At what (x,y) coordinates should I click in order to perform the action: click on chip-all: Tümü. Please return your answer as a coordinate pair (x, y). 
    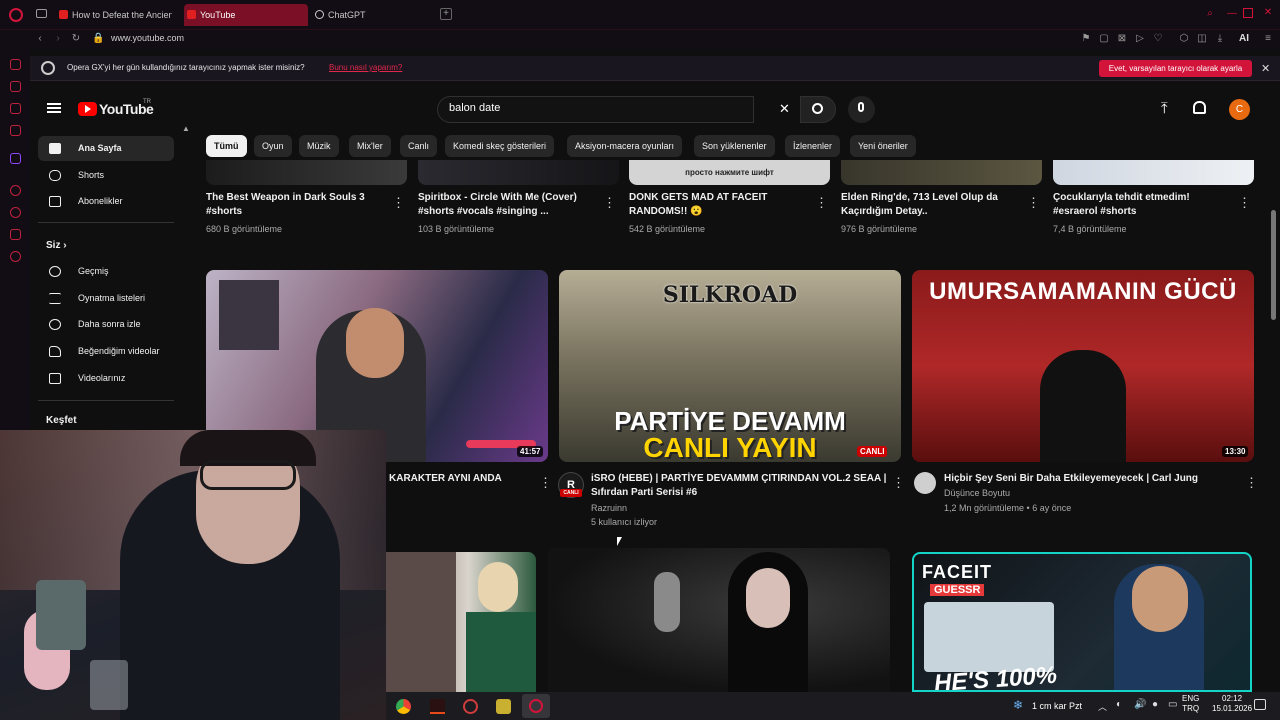
    Looking at the image, I should click on (226, 146).